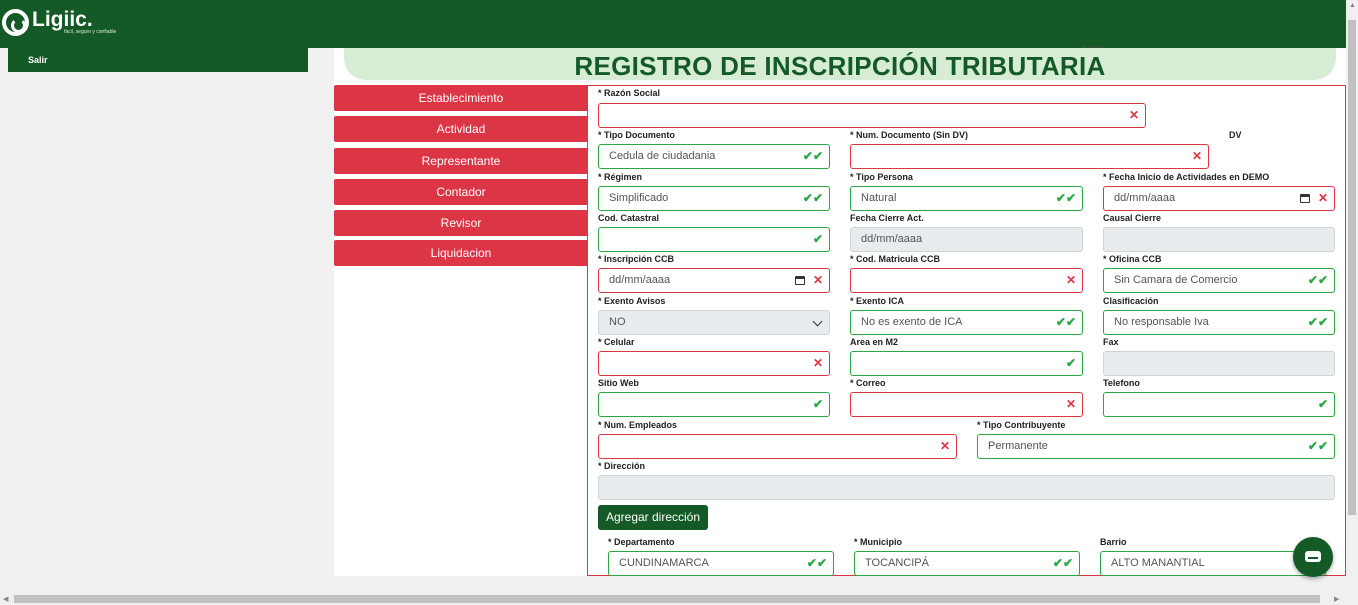  What do you see at coordinates (881, 177) in the screenshot?
I see `tipo-persona-label: * Tipo Persona` at bounding box center [881, 177].